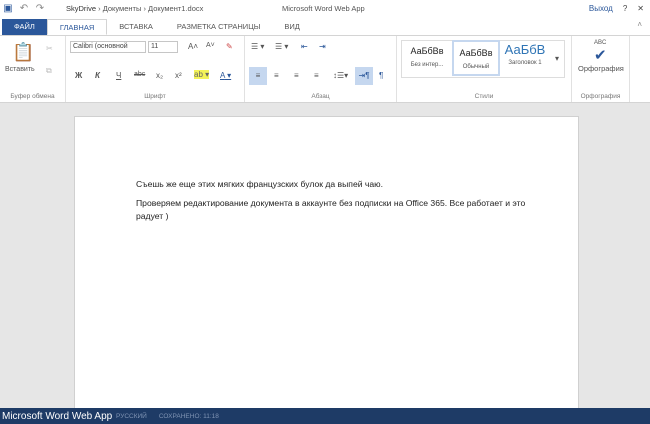 The width and height of the screenshot is (650, 424). Describe the element at coordinates (304, 46) in the screenshot. I see `decrease-indent-icon: ⇤` at that location.